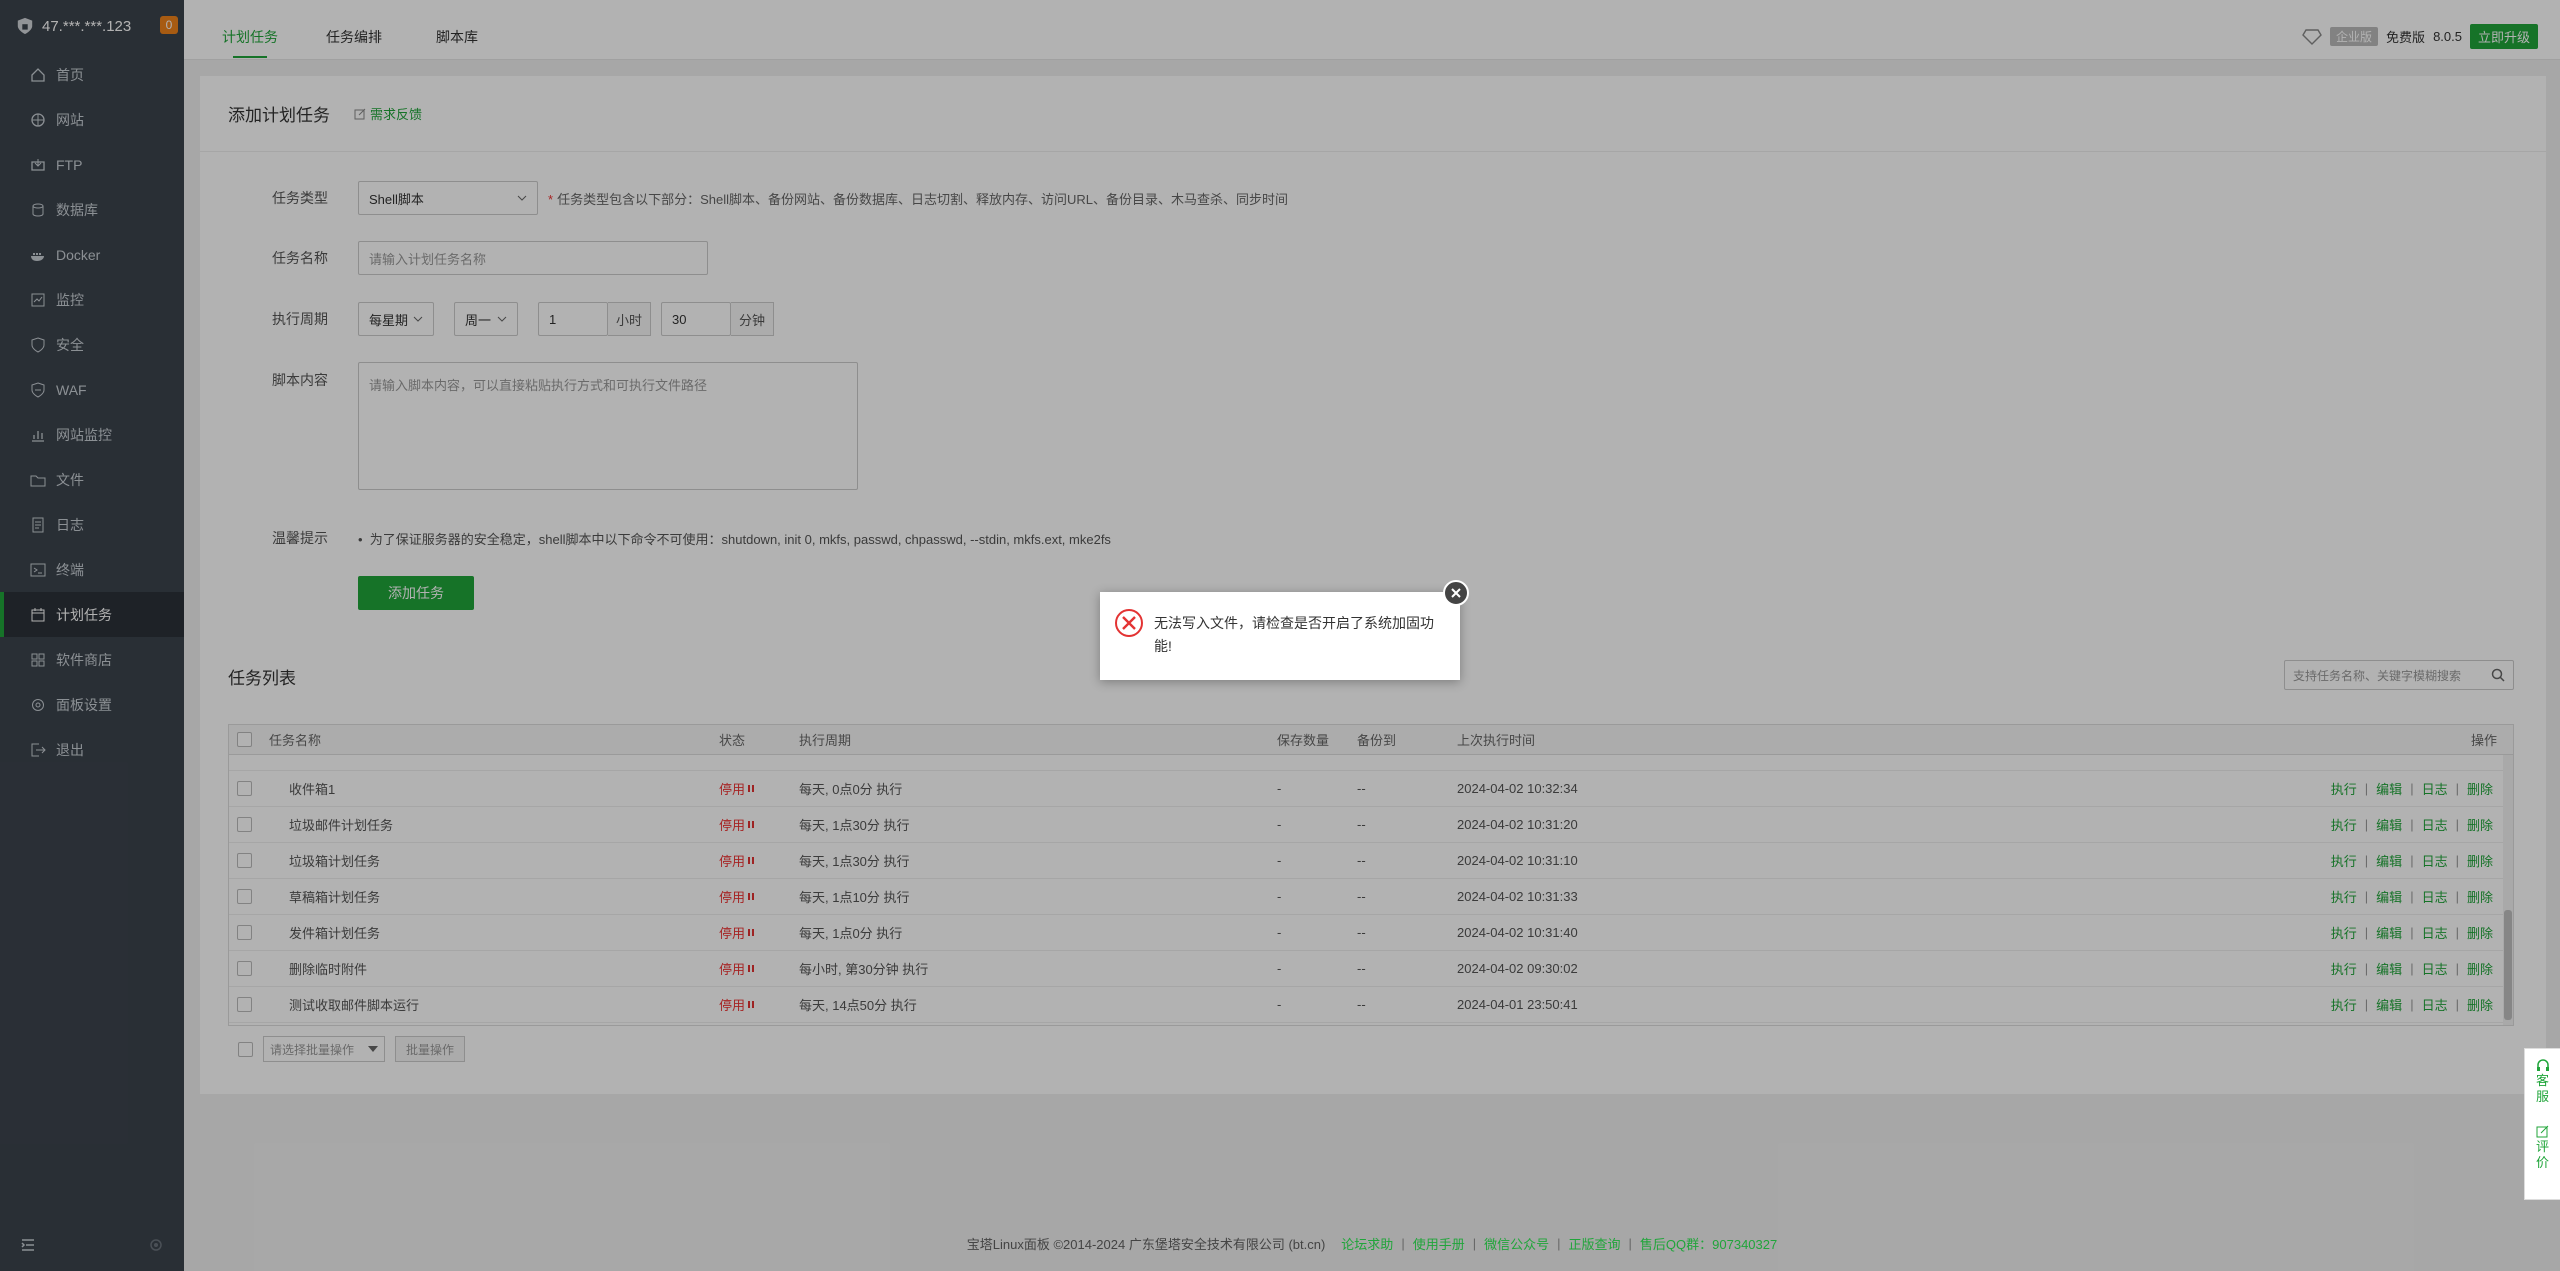  I want to click on dialog-close-button, so click(1456, 593).